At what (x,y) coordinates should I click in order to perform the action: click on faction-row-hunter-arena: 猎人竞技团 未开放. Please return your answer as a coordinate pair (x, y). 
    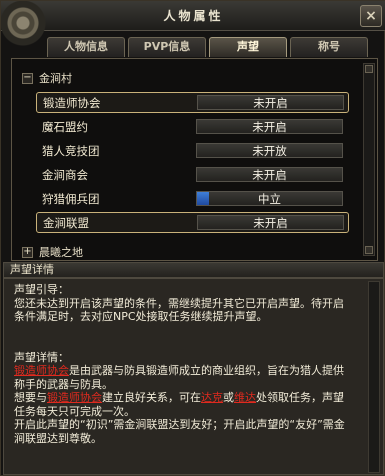
    Looking at the image, I should click on (192, 150).